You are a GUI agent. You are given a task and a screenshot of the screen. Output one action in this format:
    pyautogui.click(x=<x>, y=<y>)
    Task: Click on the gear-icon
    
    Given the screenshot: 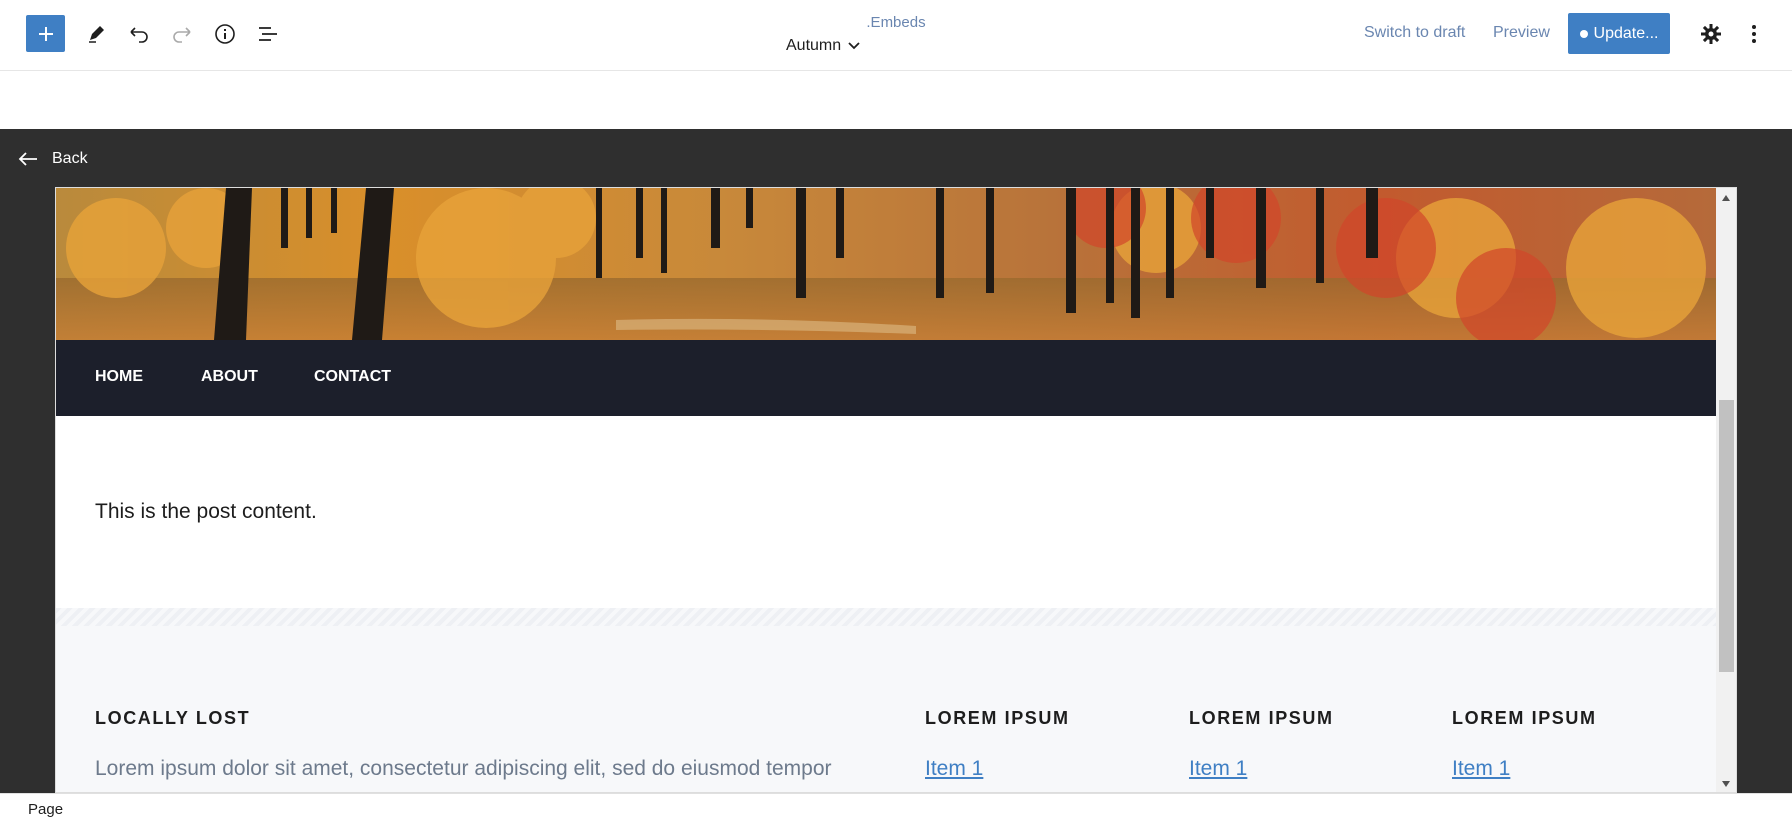 What is the action you would take?
    pyautogui.click(x=1711, y=34)
    